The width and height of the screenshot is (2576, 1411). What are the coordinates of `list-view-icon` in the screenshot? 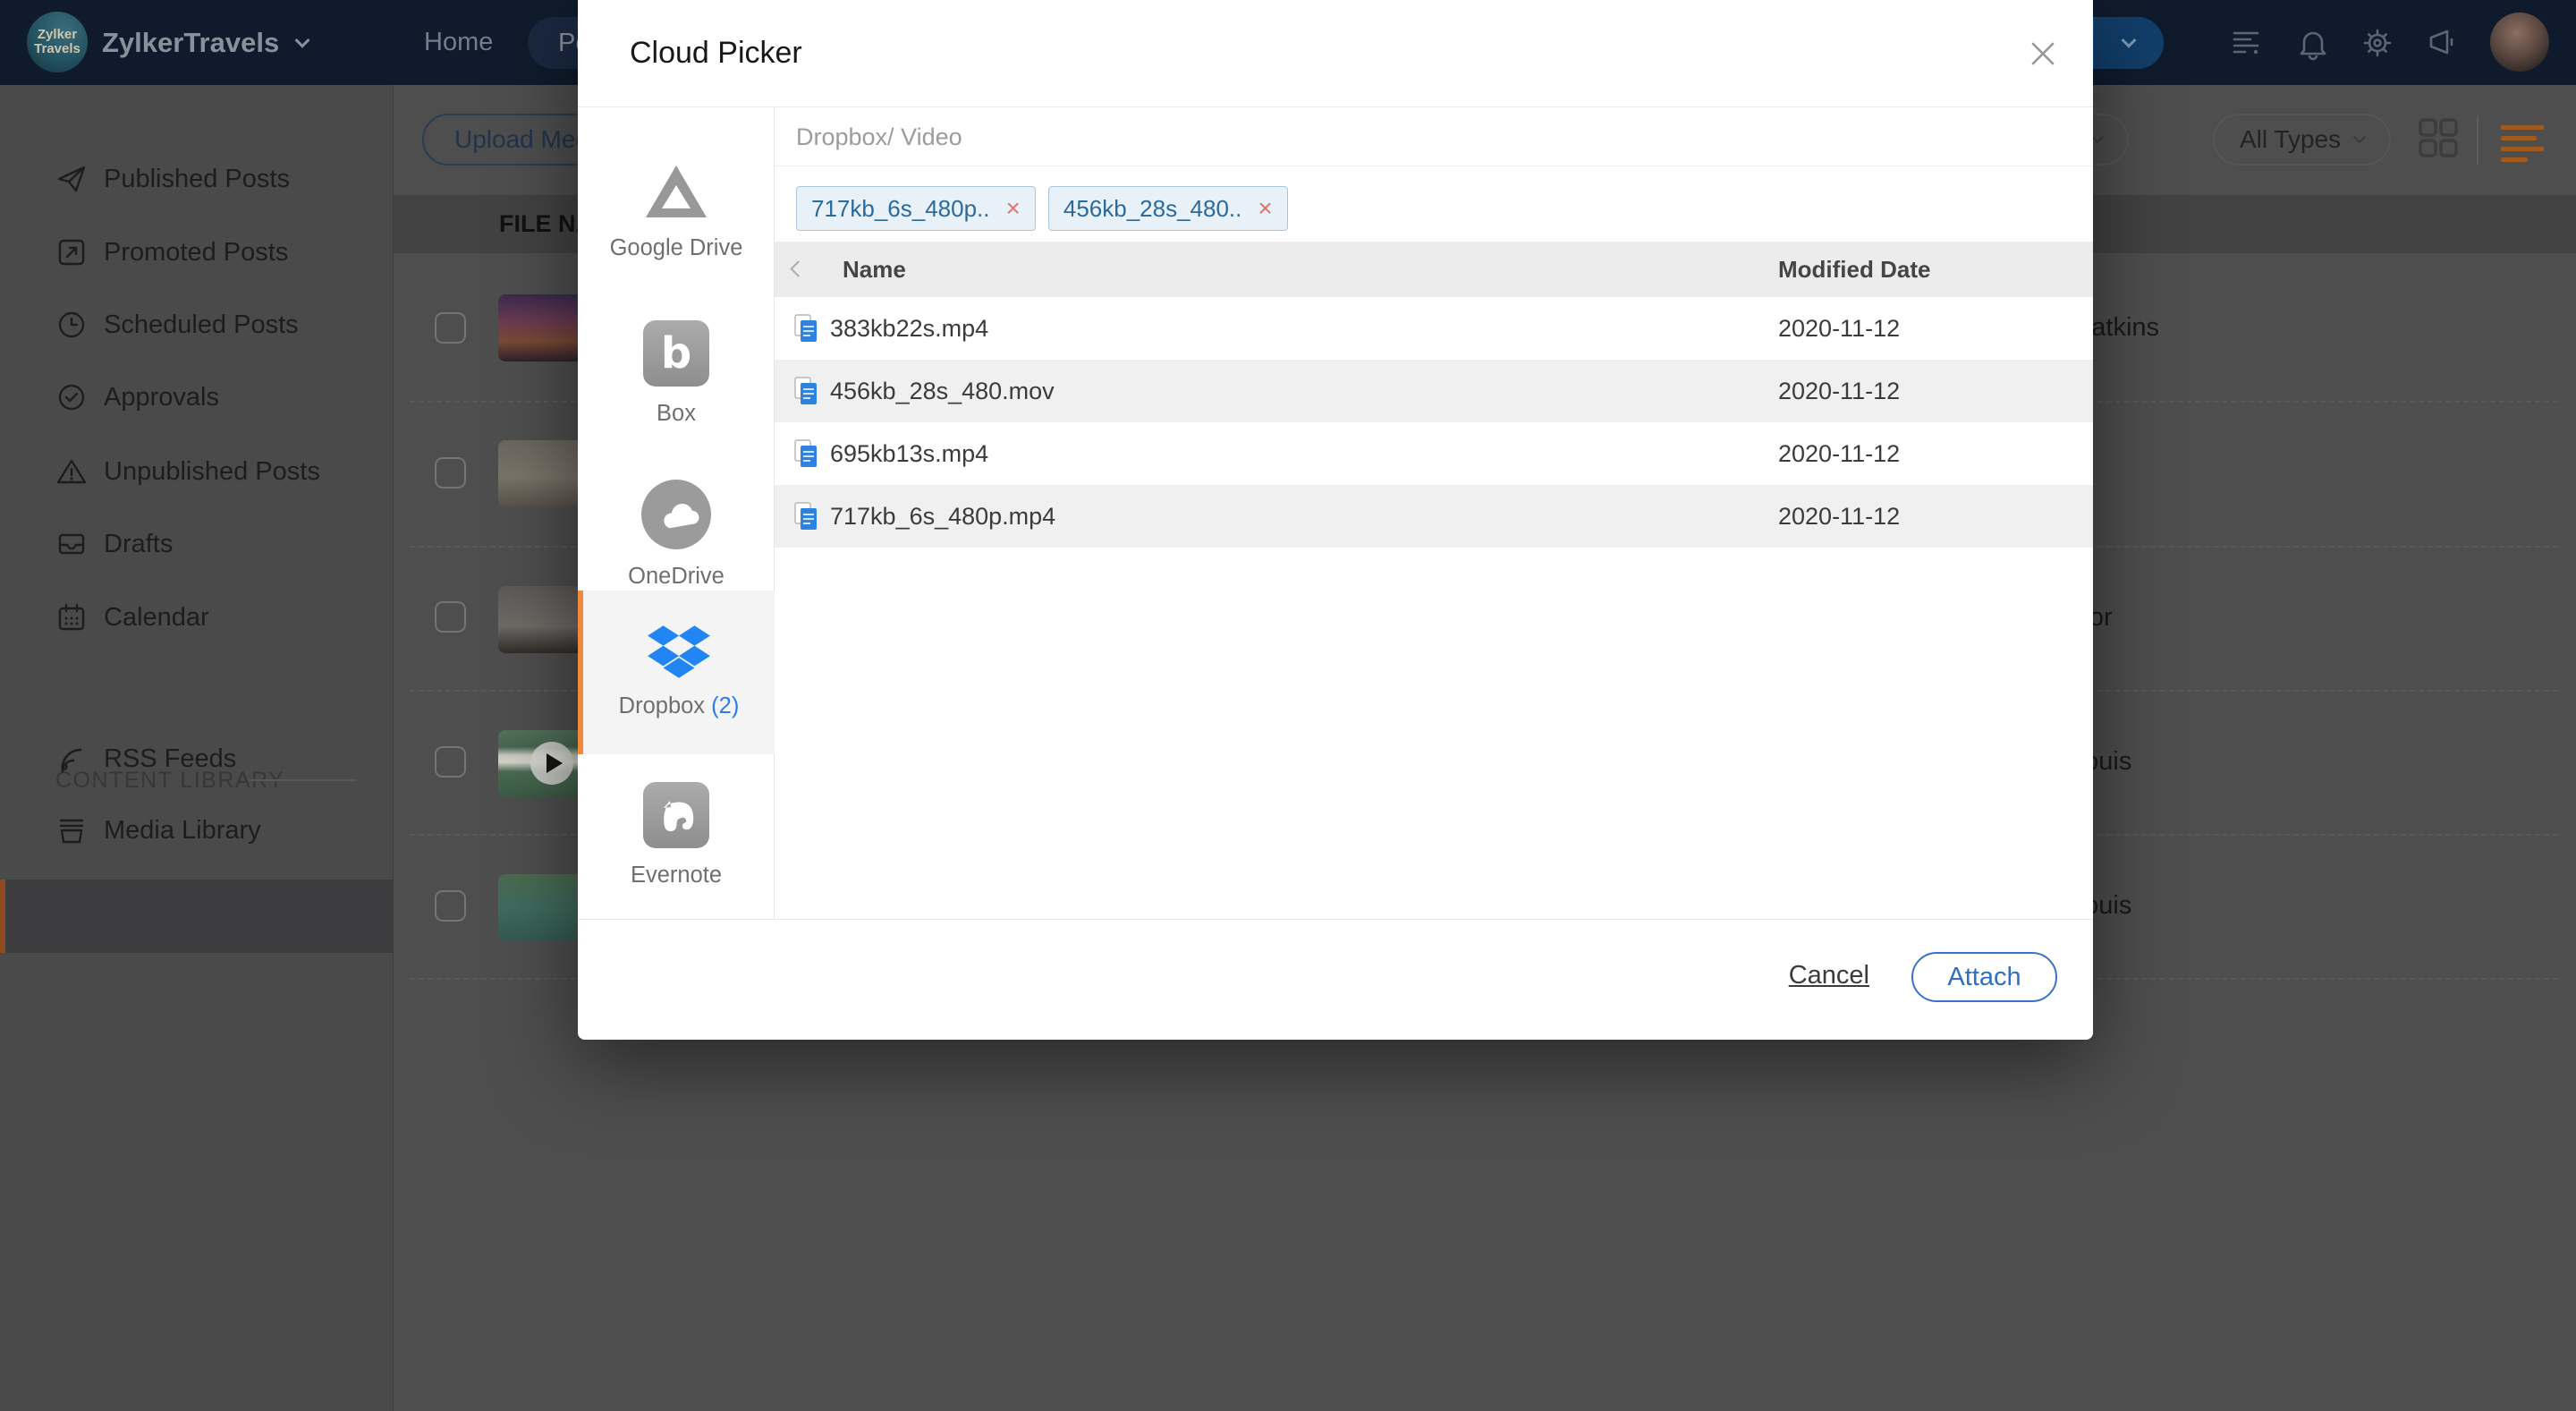 It's located at (2522, 143).